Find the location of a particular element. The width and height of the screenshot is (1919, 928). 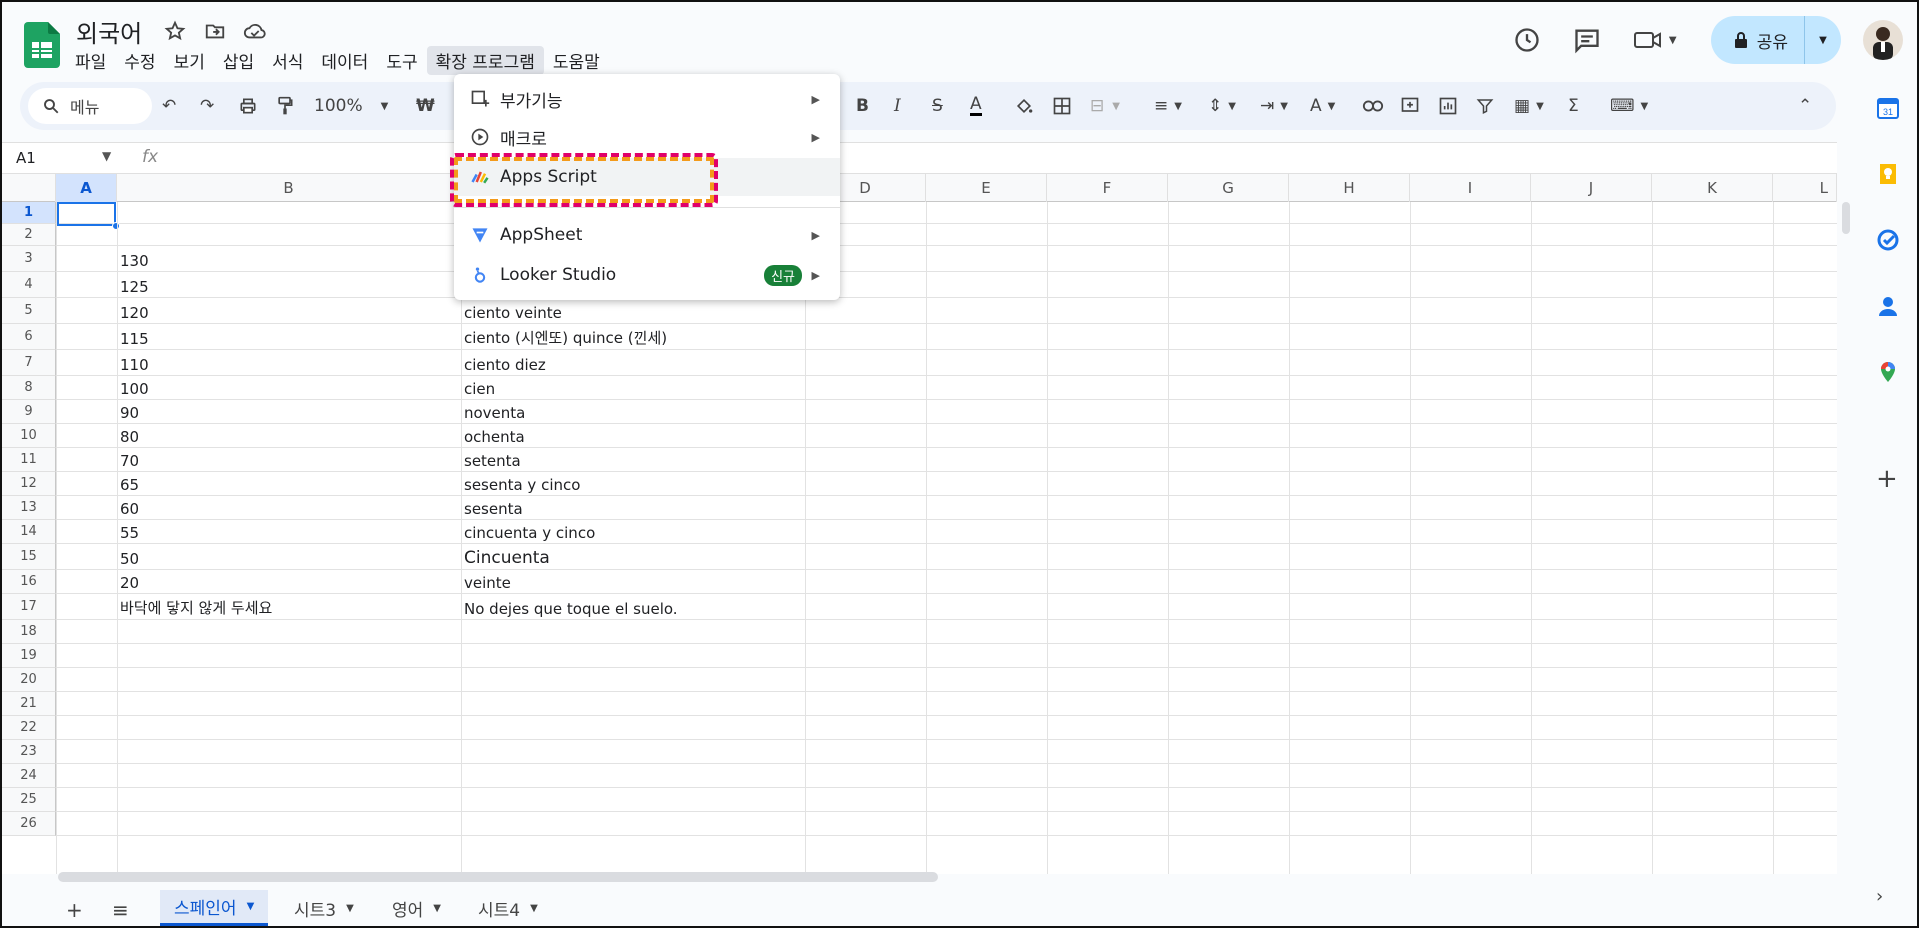

sheet-tab-spanish: 스페인어 ▼ is located at coordinates (214, 908).